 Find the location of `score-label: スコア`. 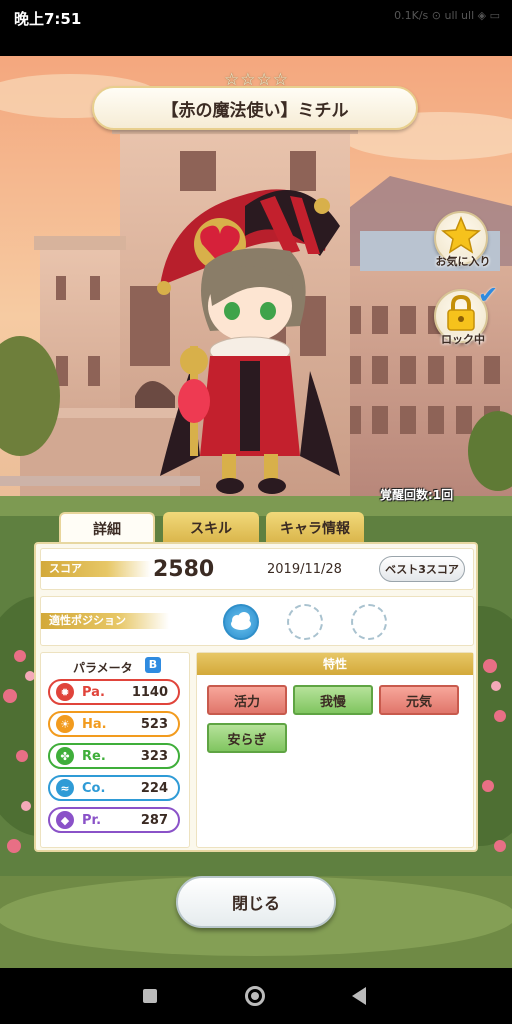

score-label: スコア is located at coordinates (96, 569).